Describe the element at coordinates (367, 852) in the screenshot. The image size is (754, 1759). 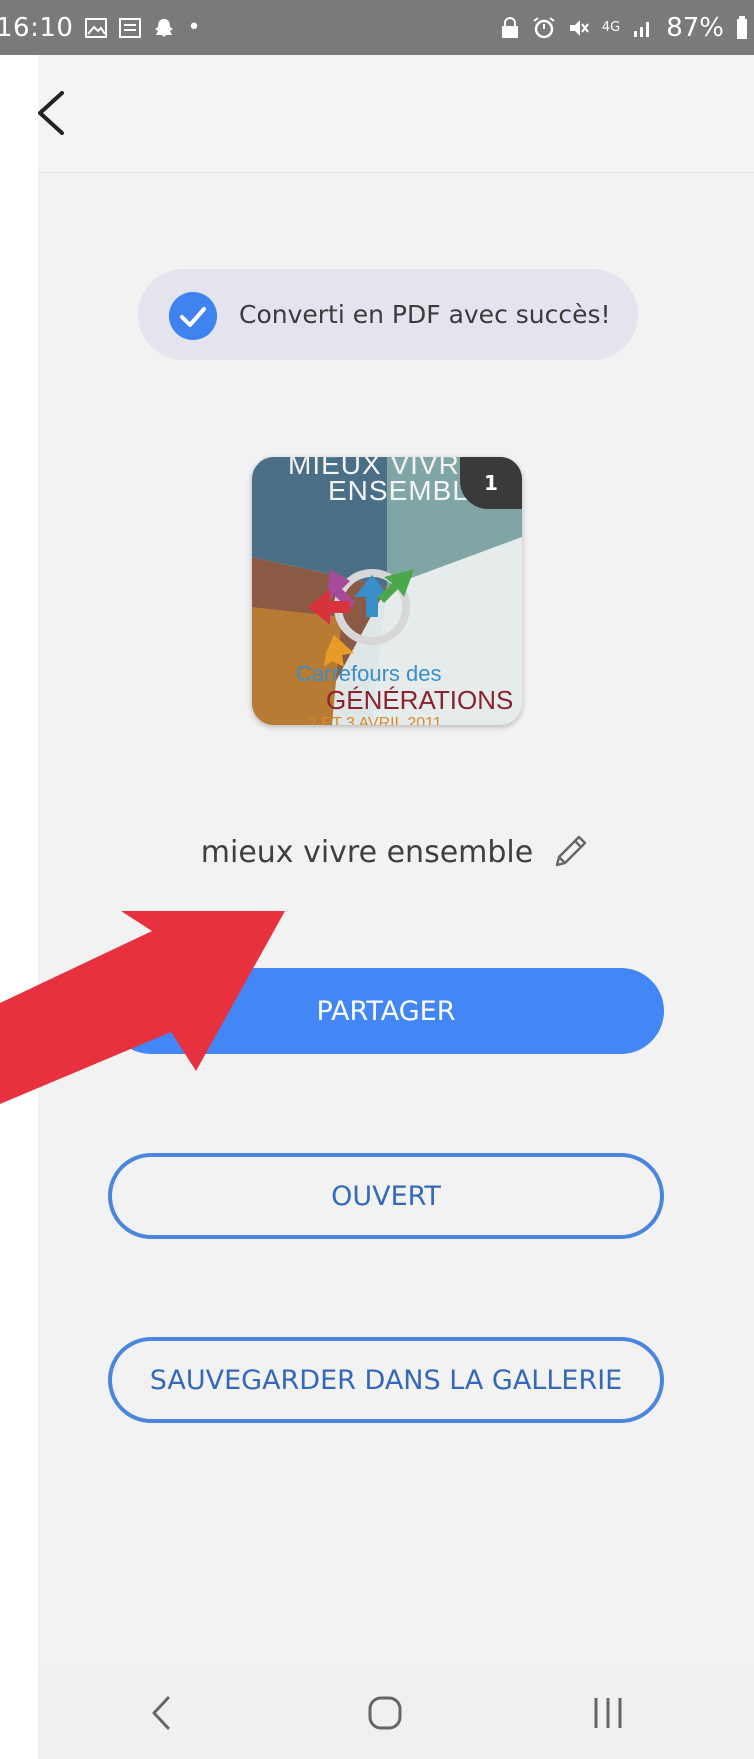
I see `file-name: mieux vivre ensemble` at that location.